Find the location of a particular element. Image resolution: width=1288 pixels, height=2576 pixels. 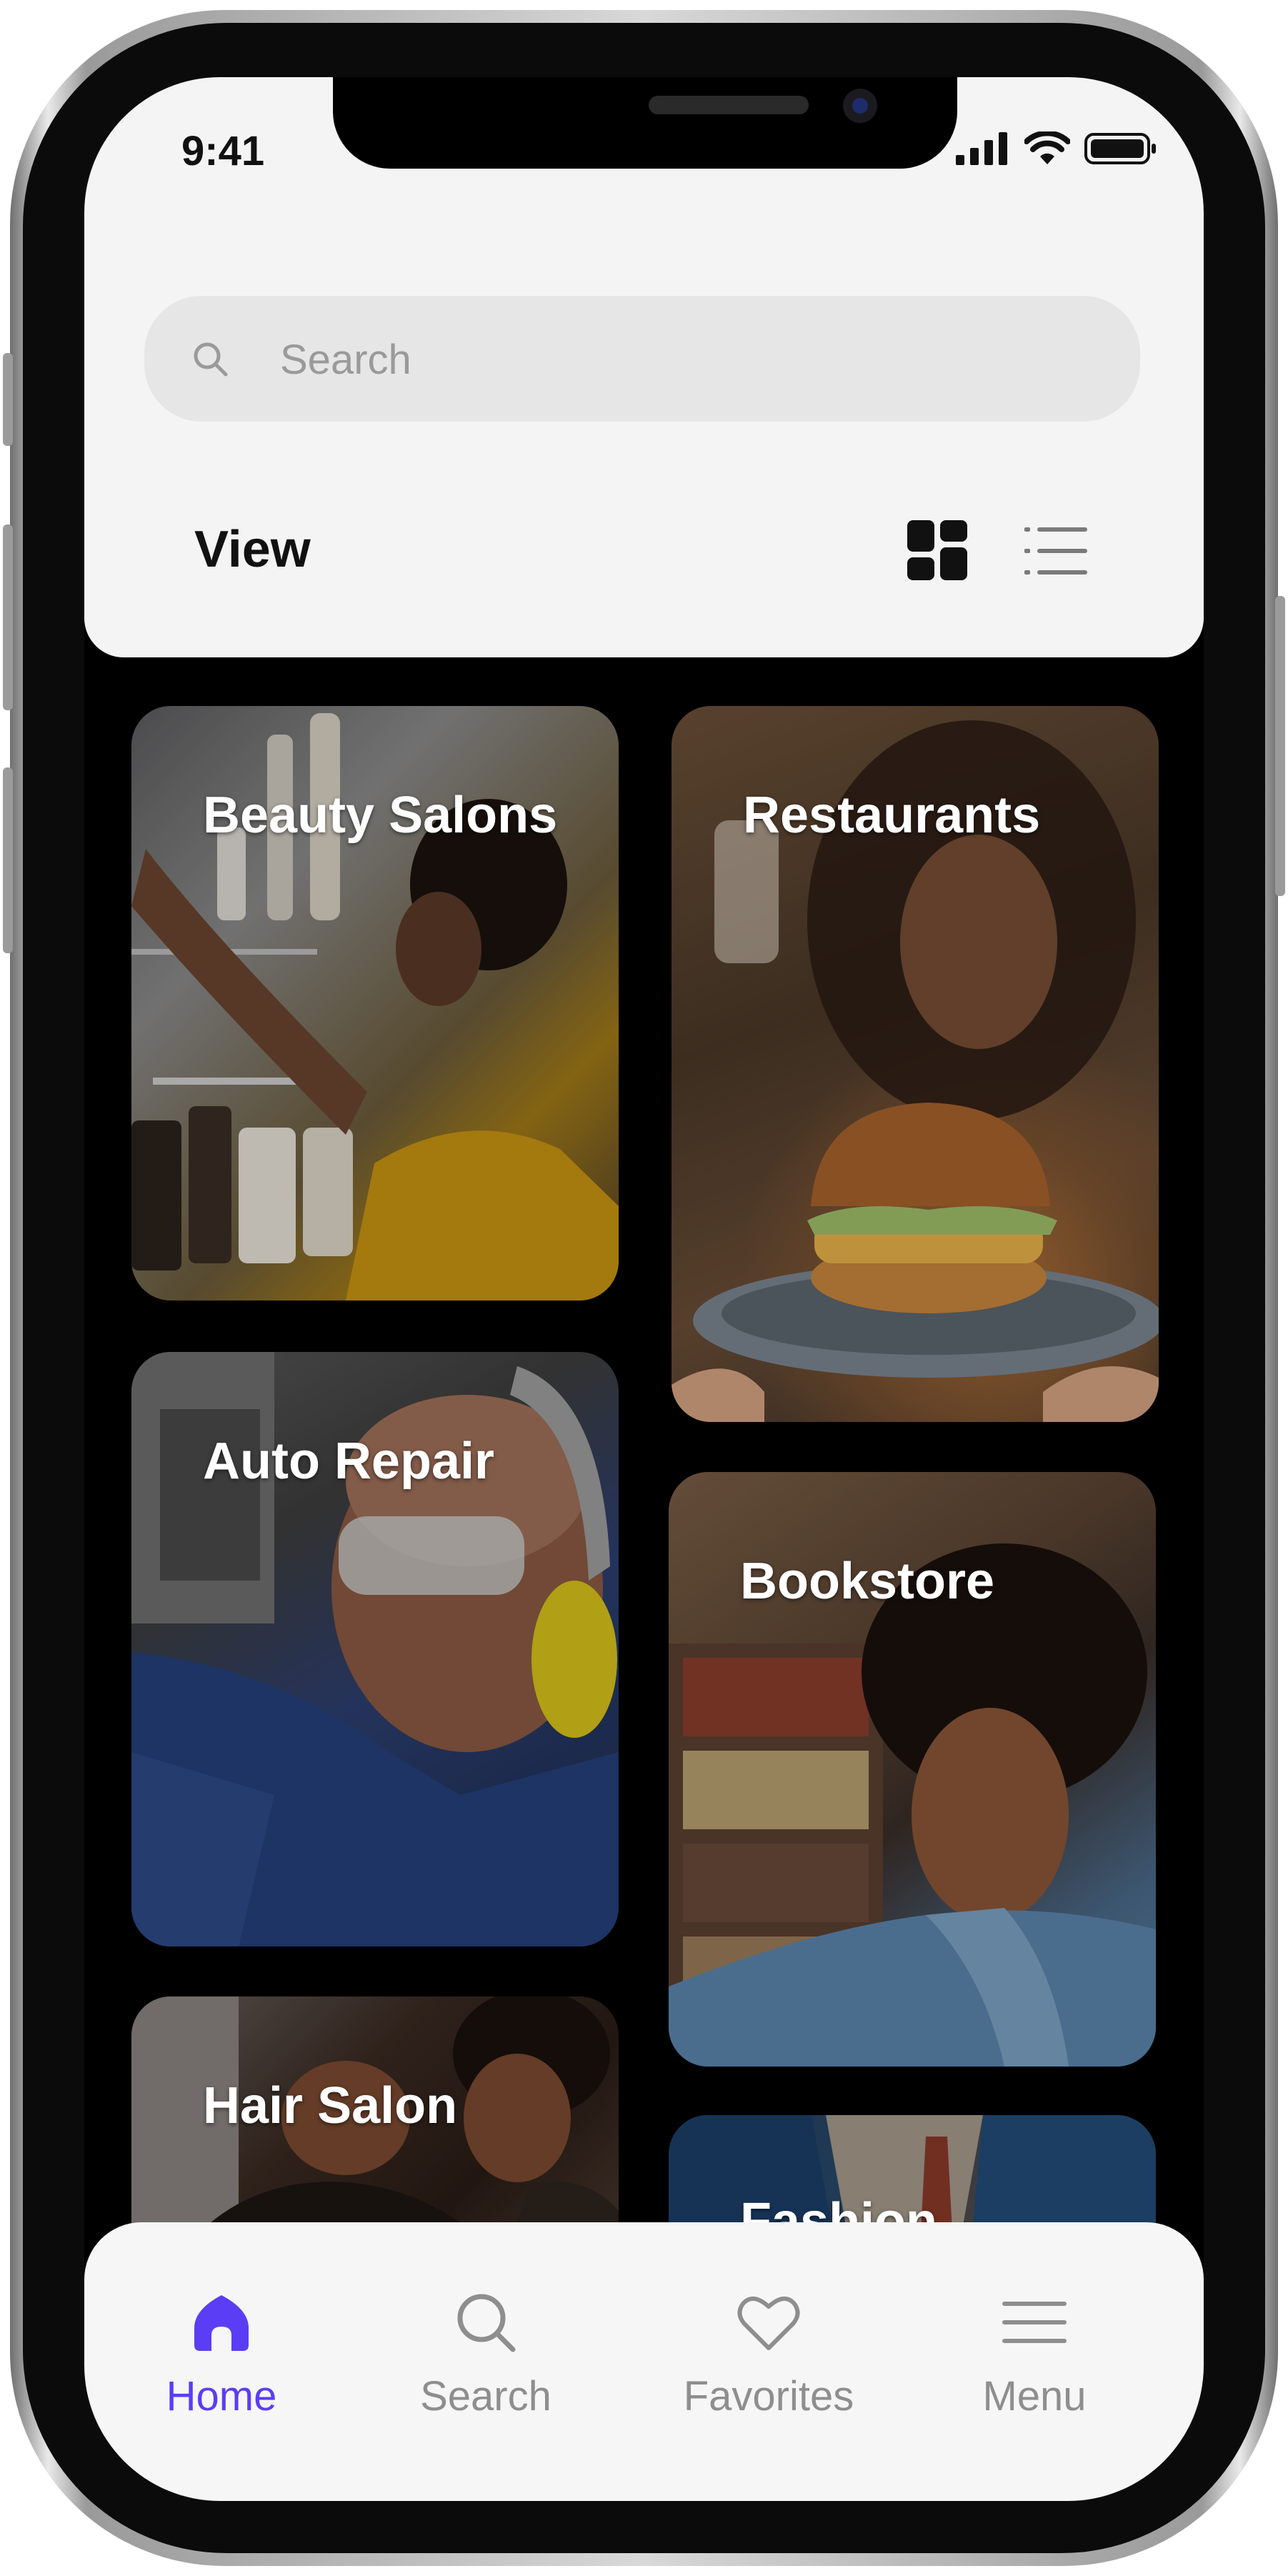

status-time: 9:41 is located at coordinates (223, 151).